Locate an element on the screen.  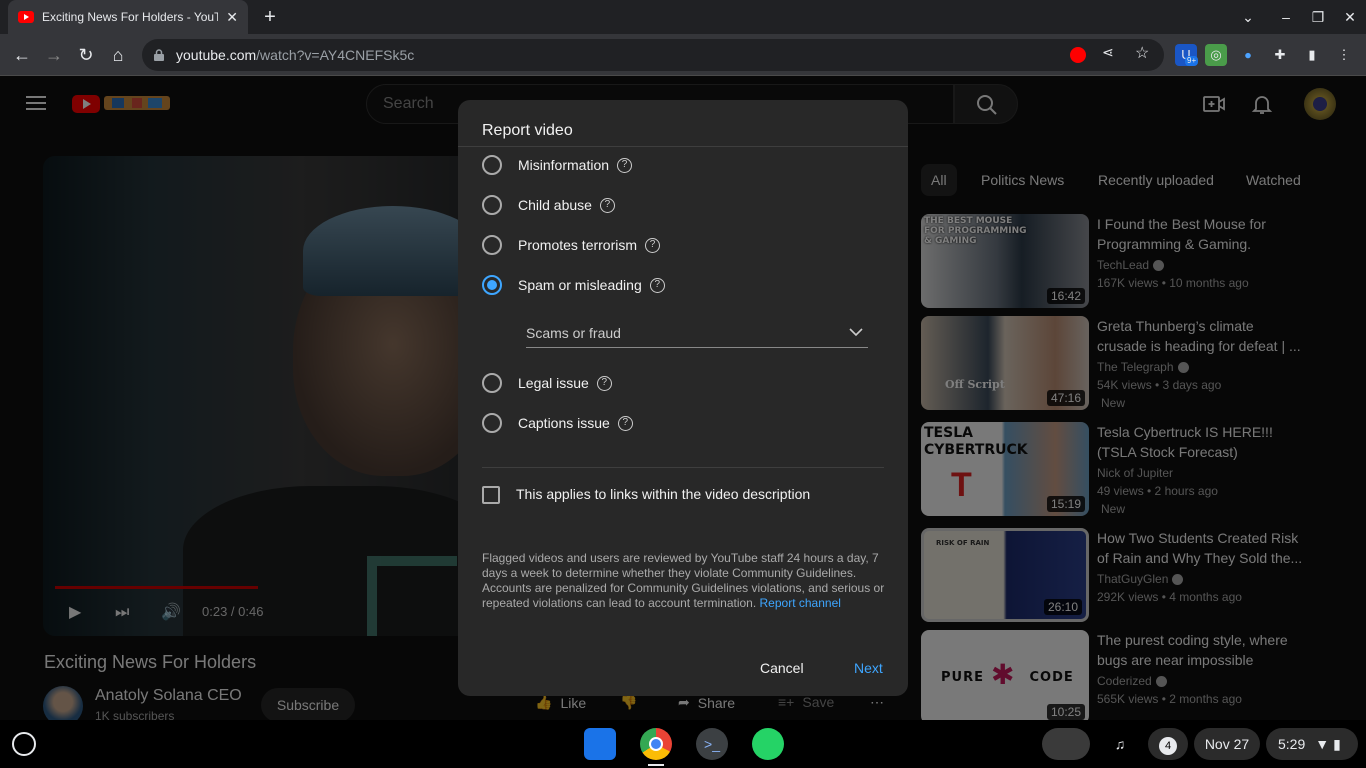
tab-title: Exciting News For Holders - YouTube is located at coordinates (130, 17).